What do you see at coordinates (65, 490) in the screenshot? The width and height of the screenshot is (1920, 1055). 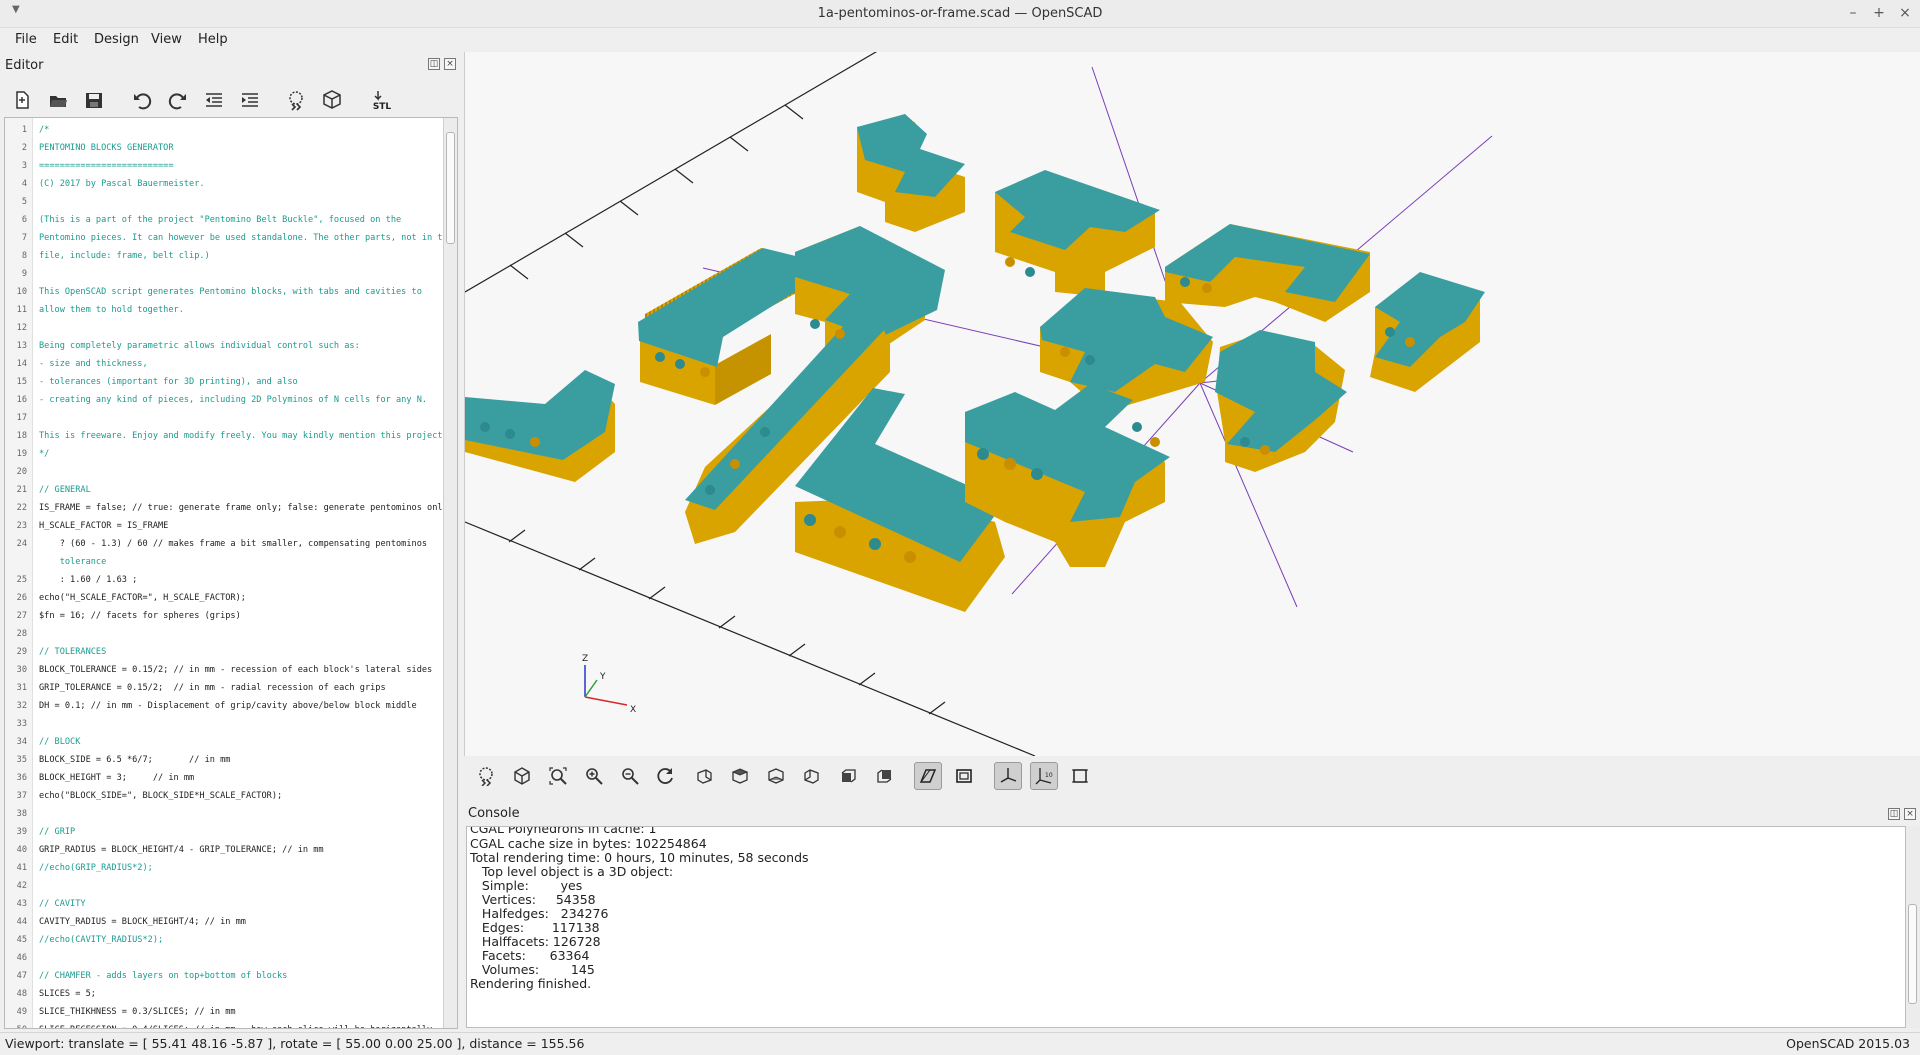 I see `code-text: // GENERAL` at bounding box center [65, 490].